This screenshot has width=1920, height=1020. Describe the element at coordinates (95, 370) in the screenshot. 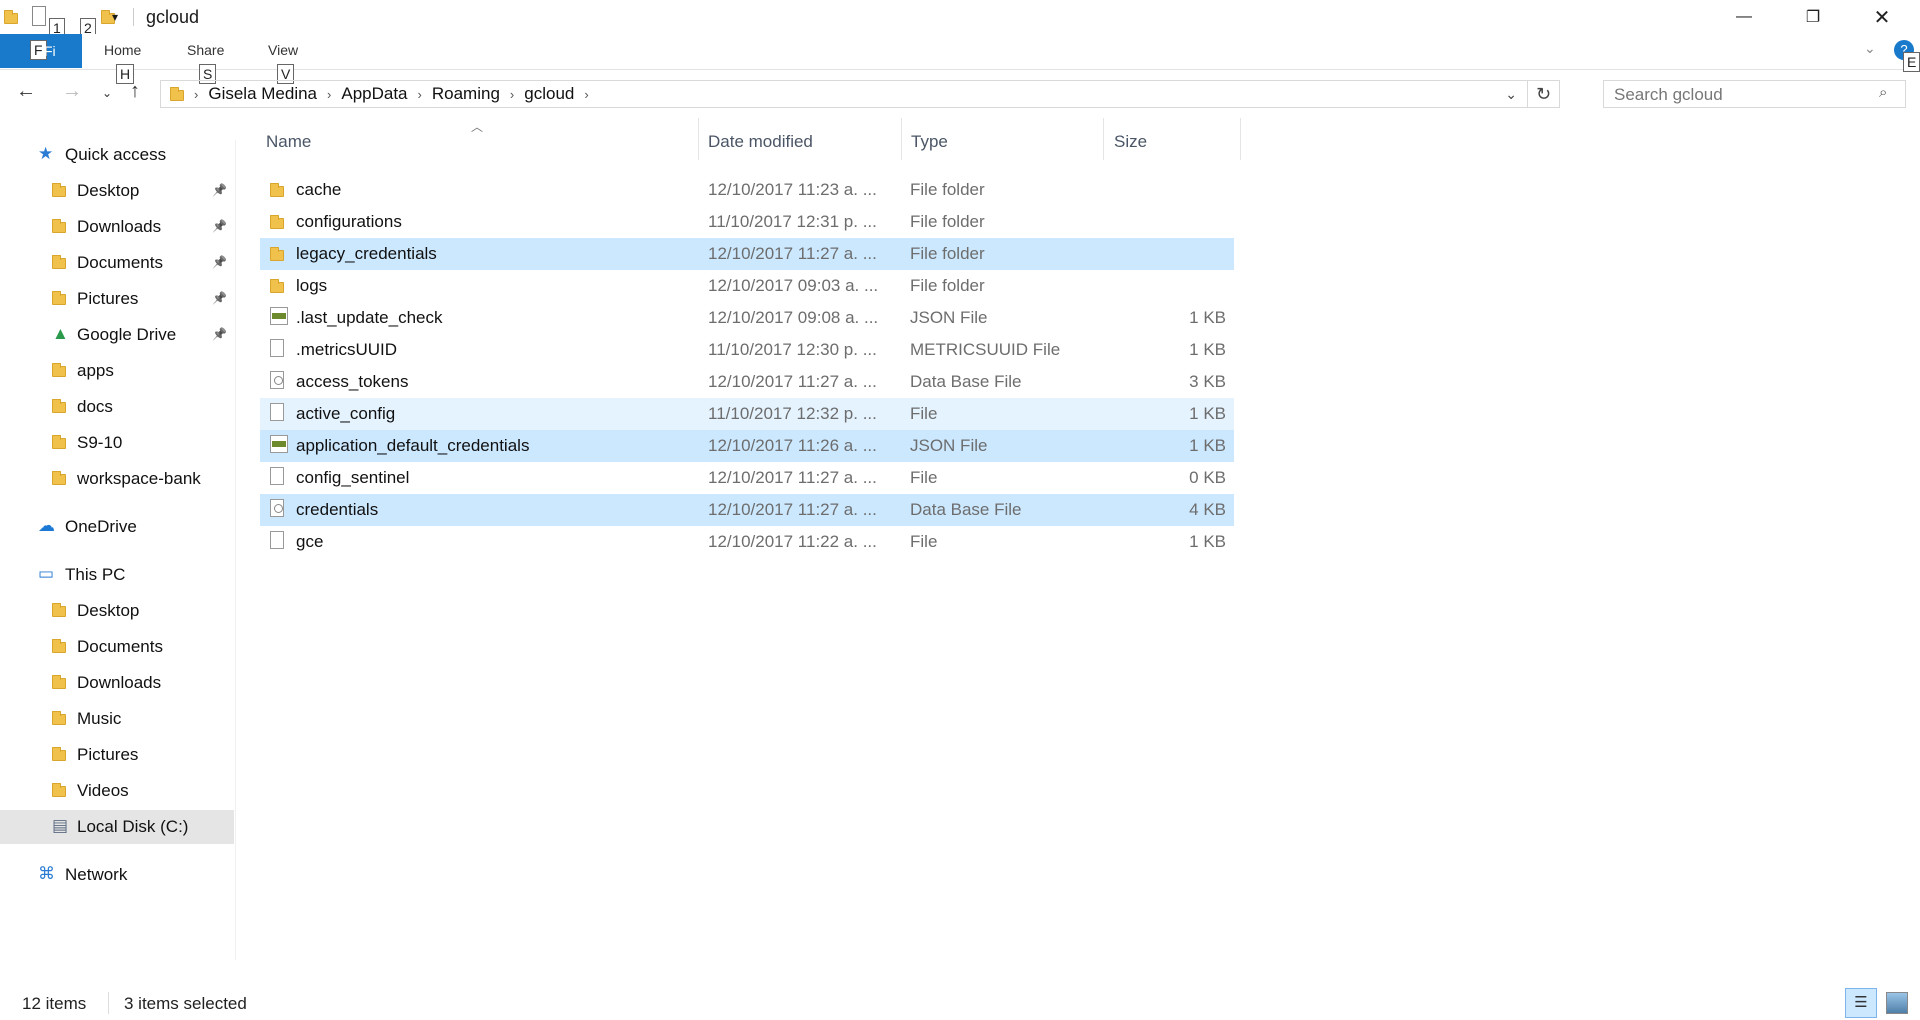

I see `sidebar-item-label: apps` at that location.